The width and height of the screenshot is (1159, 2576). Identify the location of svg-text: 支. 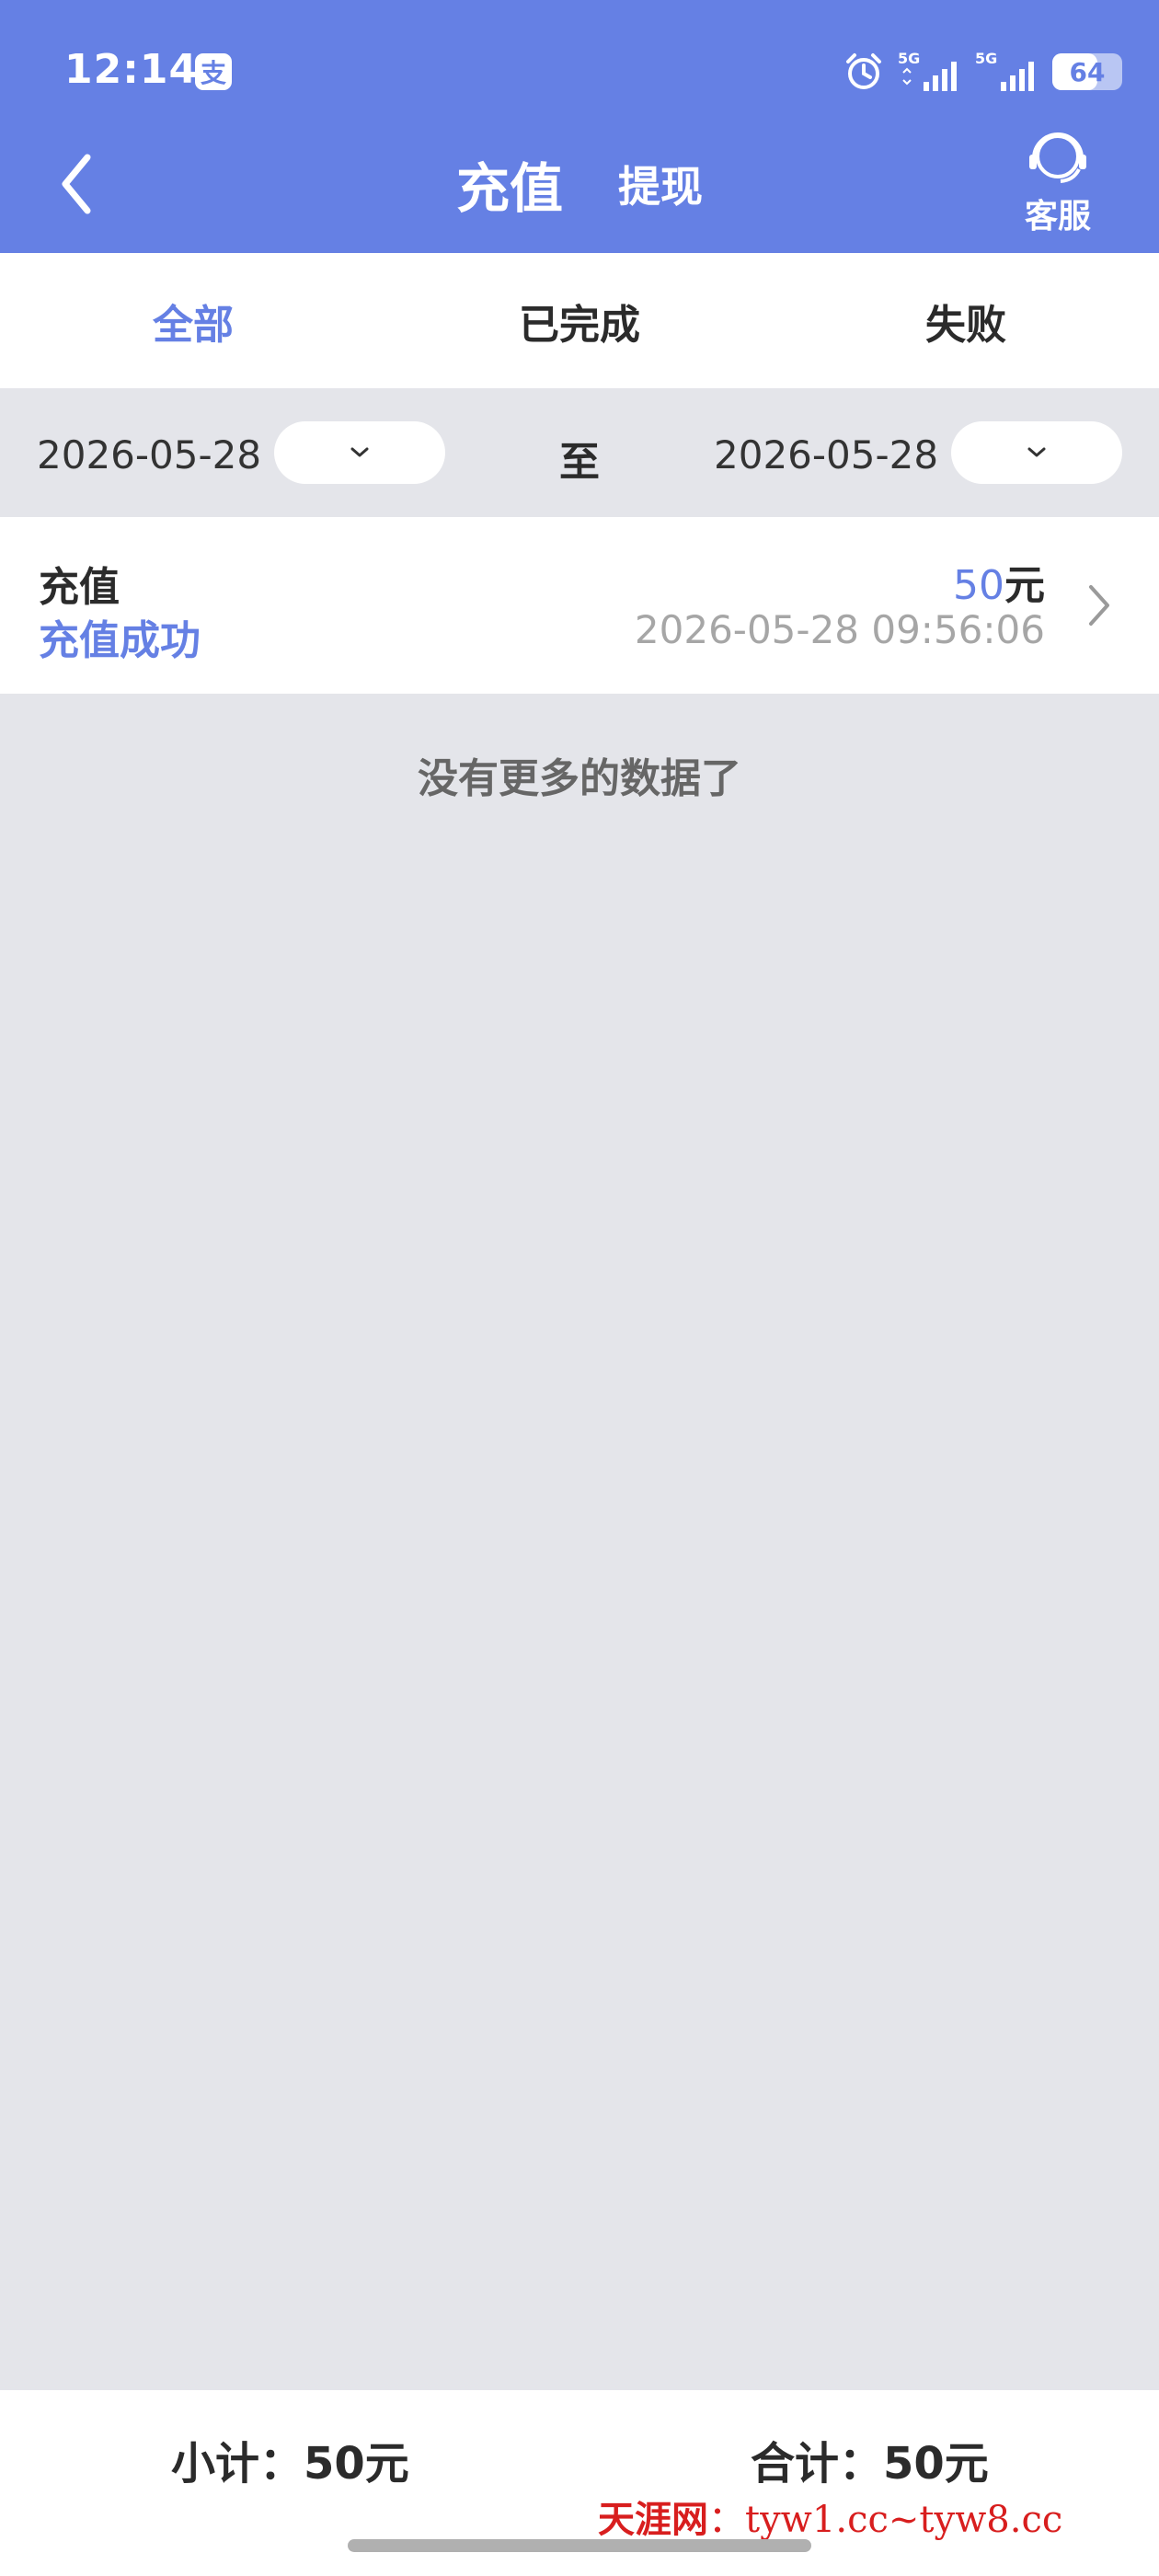
(213, 73).